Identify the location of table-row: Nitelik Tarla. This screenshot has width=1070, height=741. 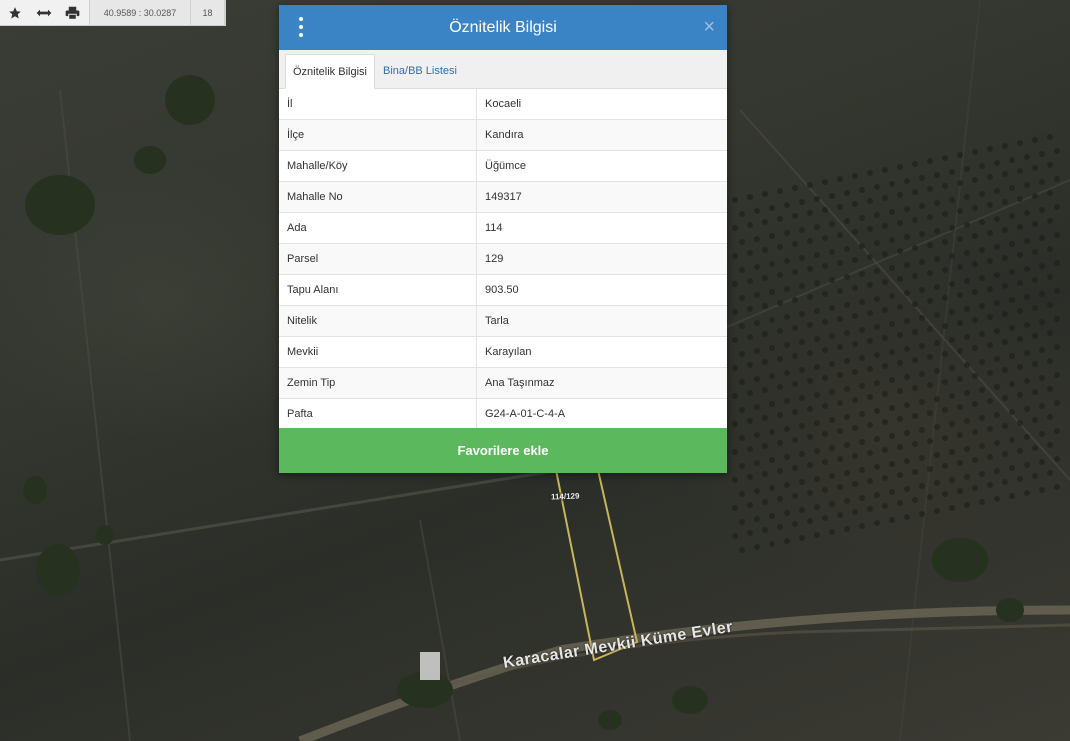
(503, 321).